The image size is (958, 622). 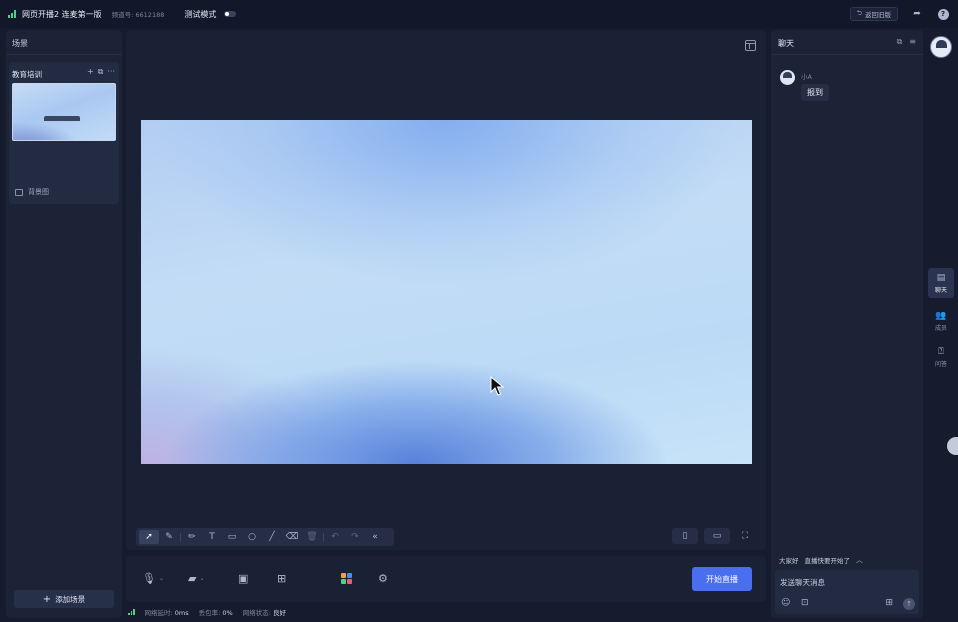 I want to click on portrait-view-icon: ▯, so click(x=685, y=536).